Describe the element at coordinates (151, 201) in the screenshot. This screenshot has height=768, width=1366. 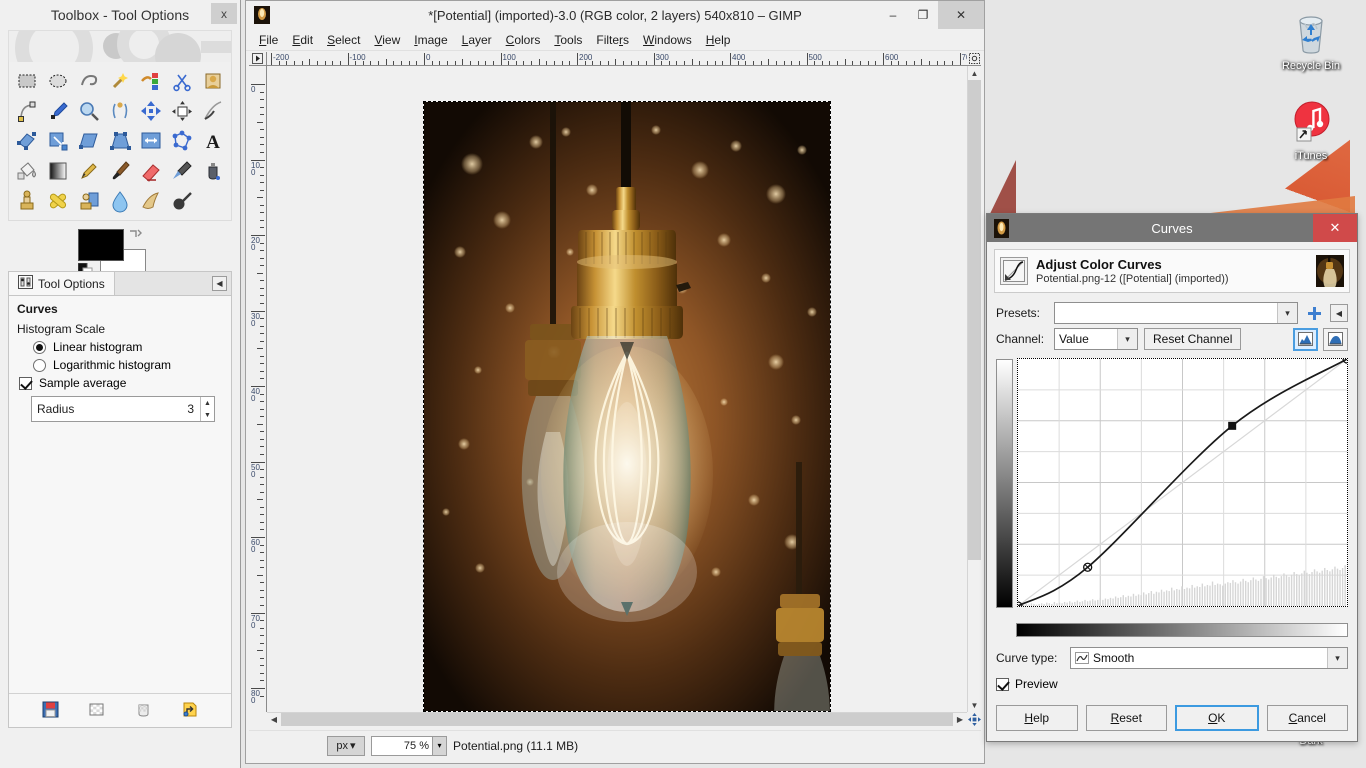
I see `tool-smudge` at that location.